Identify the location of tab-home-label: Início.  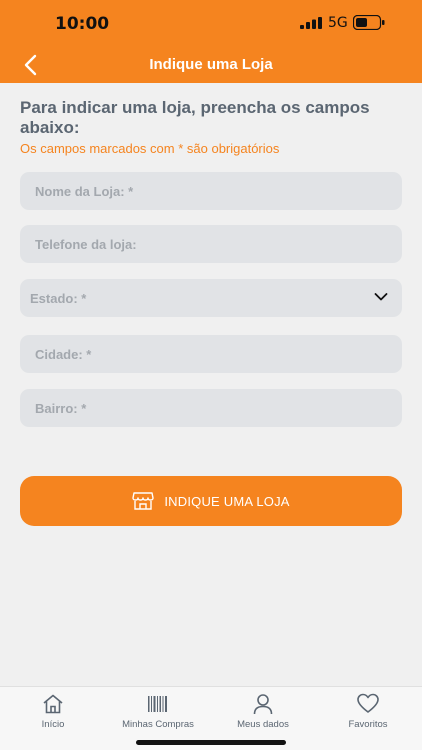
(53, 724).